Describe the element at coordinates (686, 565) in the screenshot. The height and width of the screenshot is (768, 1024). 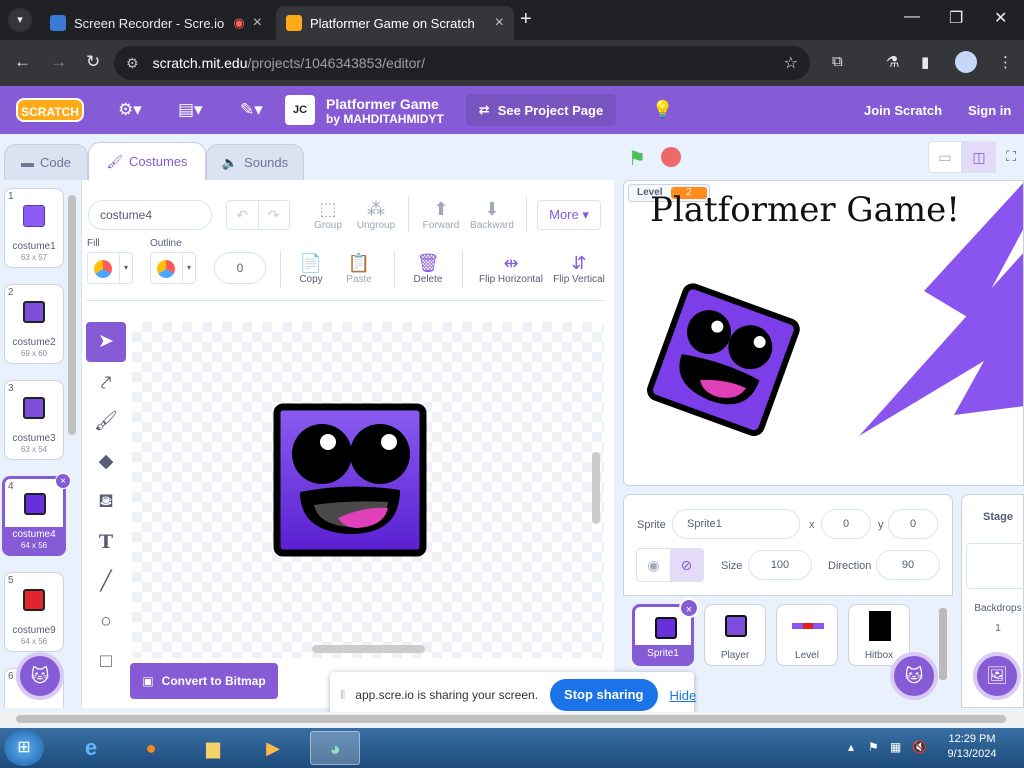
I see `hide-eye-icon: ⊘` at that location.